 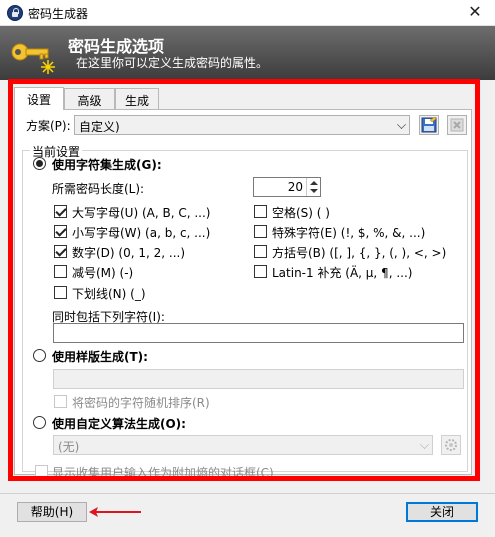 What do you see at coordinates (52, 512) in the screenshot?
I see `help-button: 帮助(H)` at bounding box center [52, 512].